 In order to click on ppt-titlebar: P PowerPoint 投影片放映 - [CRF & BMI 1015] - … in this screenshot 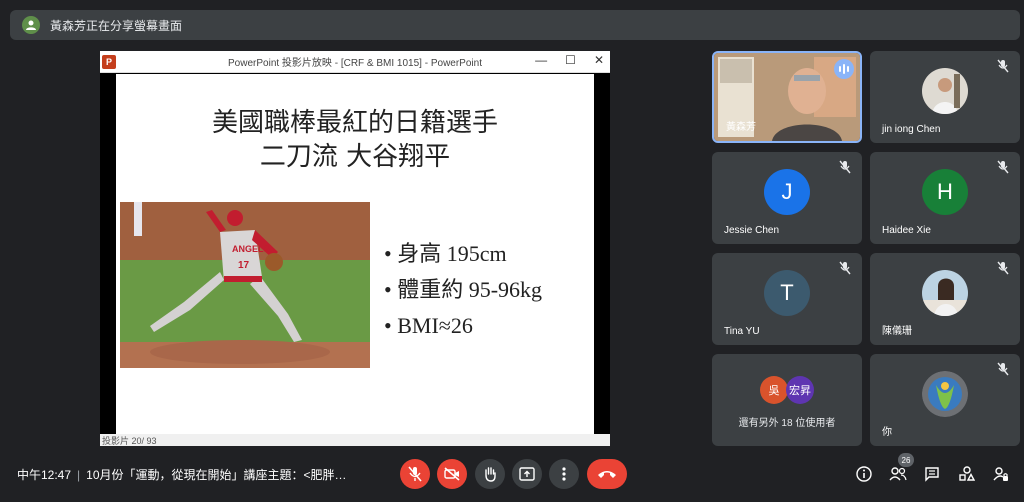, I will do `click(355, 62)`.